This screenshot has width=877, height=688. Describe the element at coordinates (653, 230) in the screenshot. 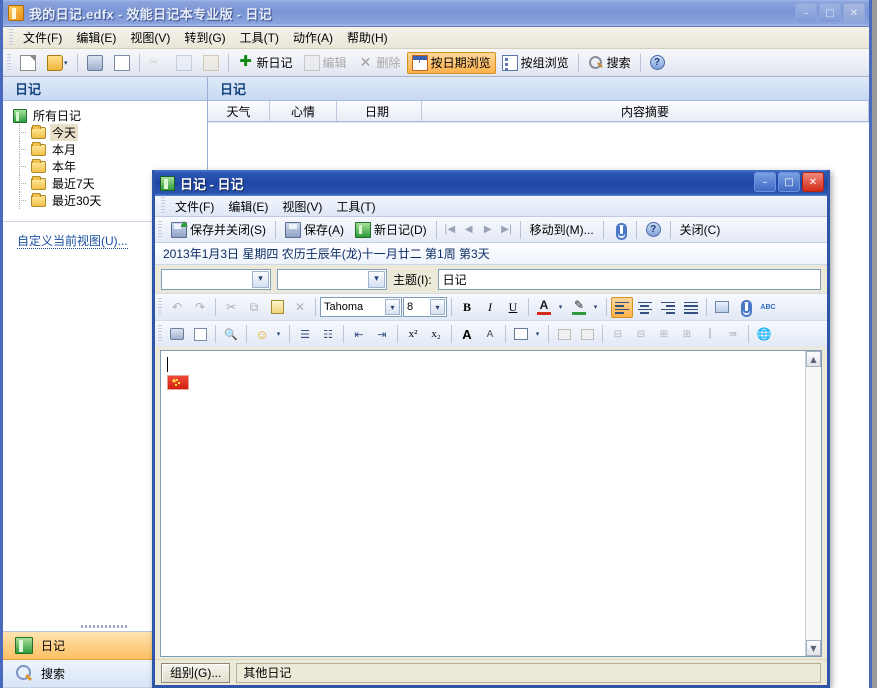

I see `dialog-help-button: ?` at that location.